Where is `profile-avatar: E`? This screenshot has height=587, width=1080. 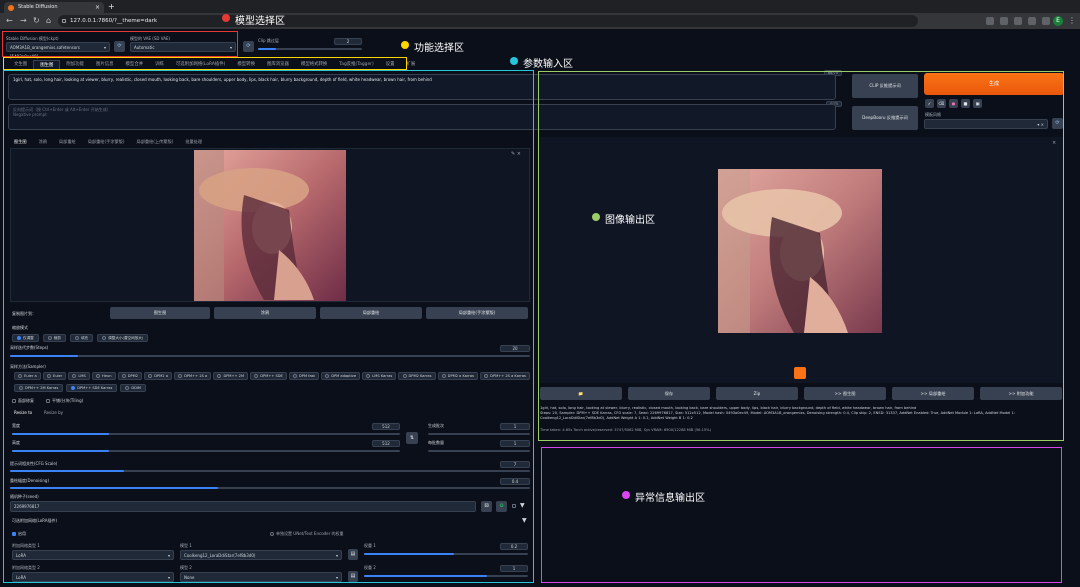 profile-avatar: E is located at coordinates (1058, 21).